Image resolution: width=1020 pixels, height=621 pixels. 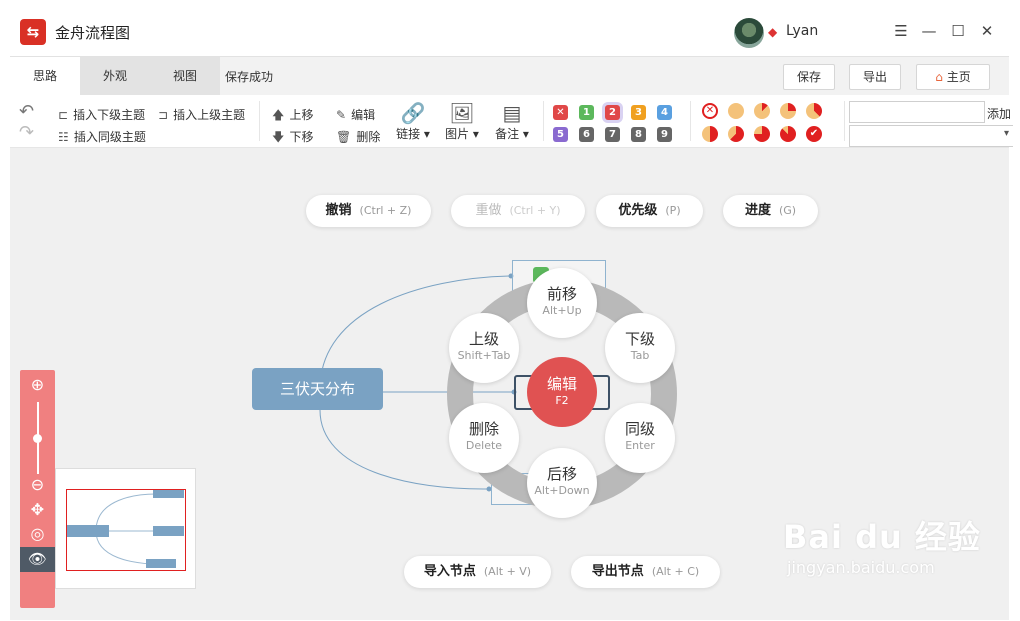 I want to click on progress-done-icon: ✔, so click(x=814, y=134).